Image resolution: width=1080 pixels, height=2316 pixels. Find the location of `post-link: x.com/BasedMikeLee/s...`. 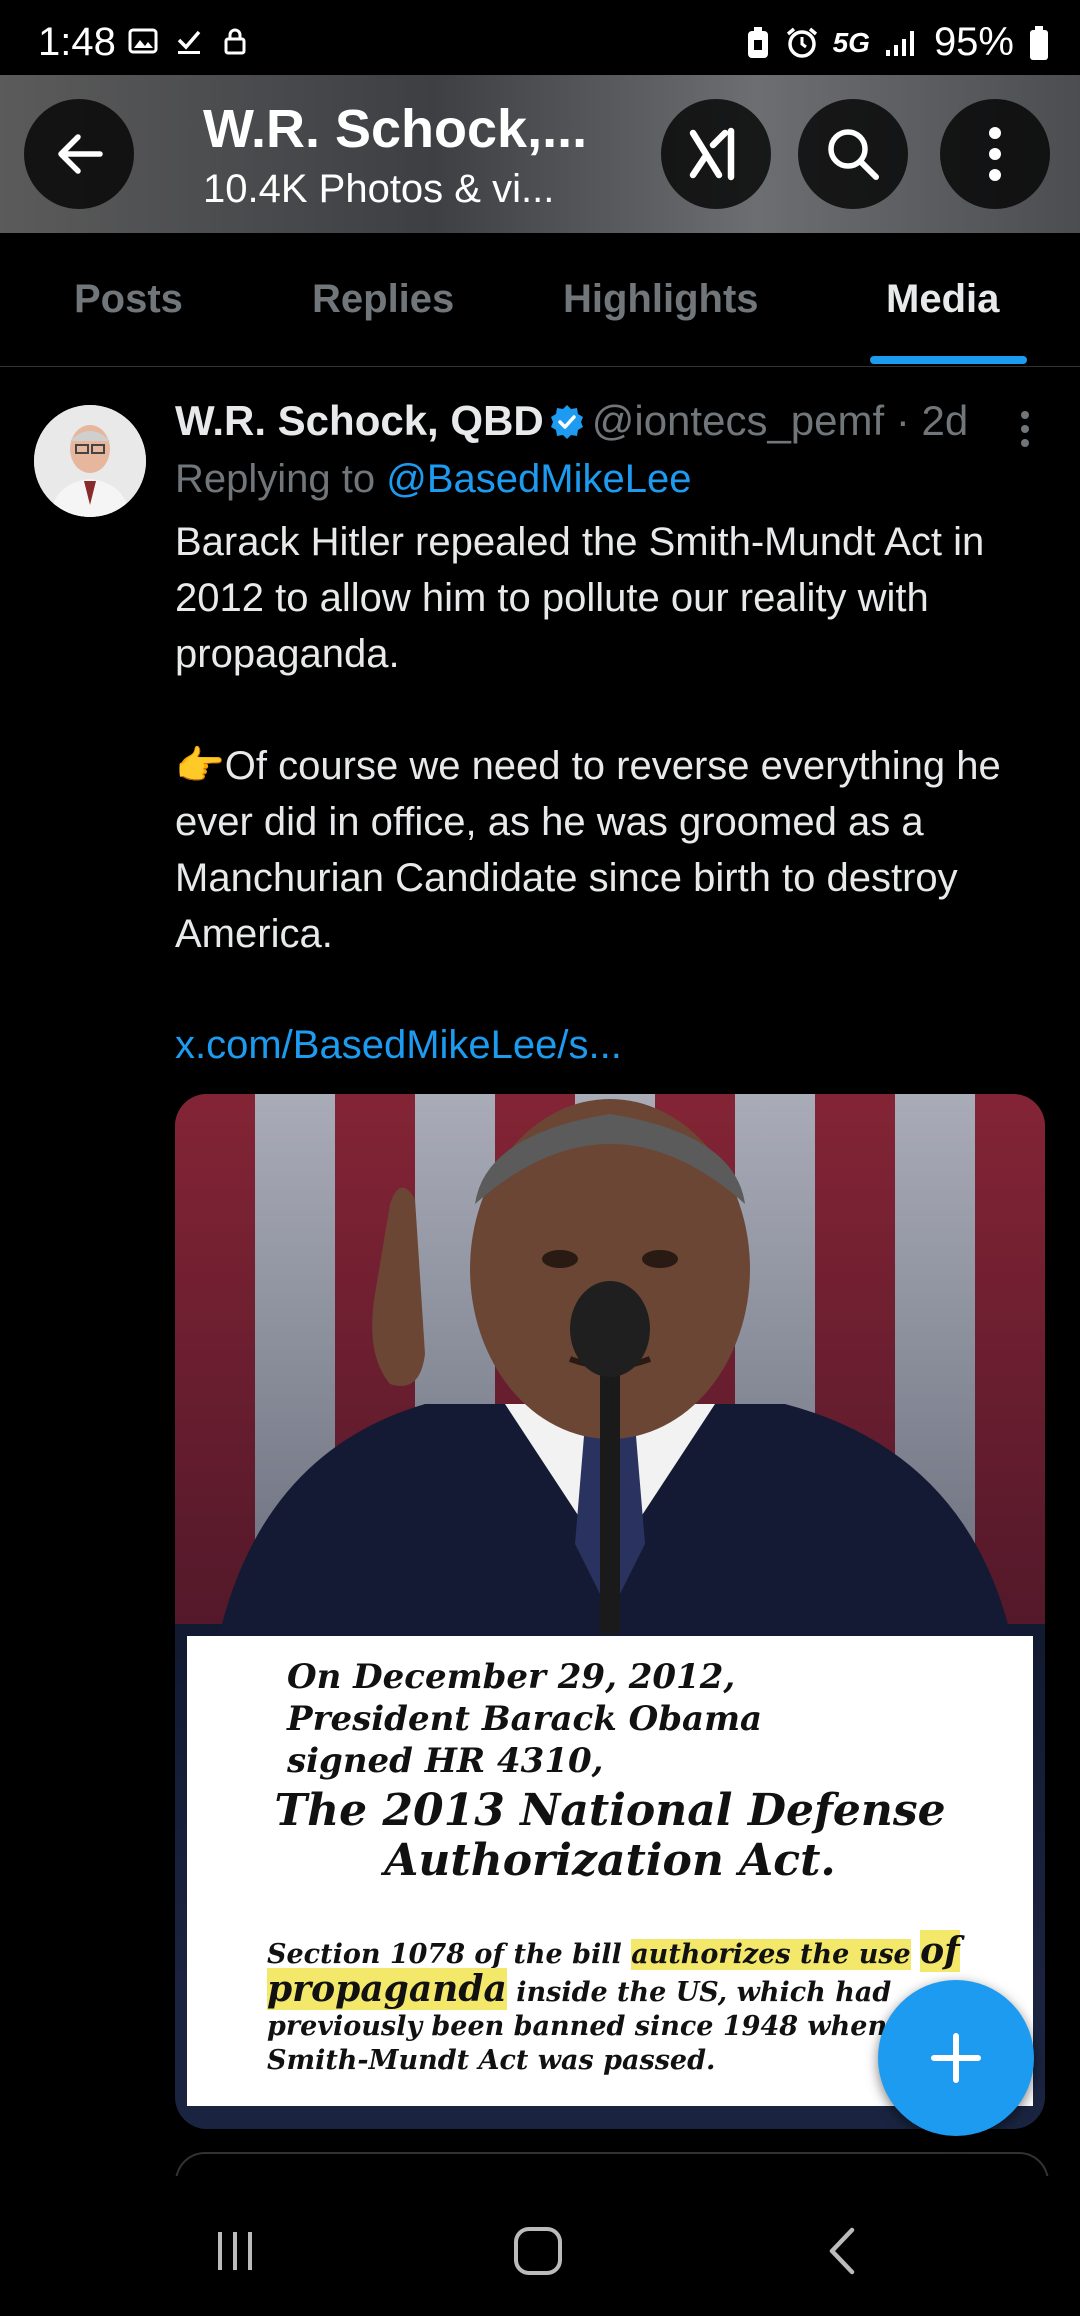

post-link: x.com/BasedMikeLee/s... is located at coordinates (398, 1045).